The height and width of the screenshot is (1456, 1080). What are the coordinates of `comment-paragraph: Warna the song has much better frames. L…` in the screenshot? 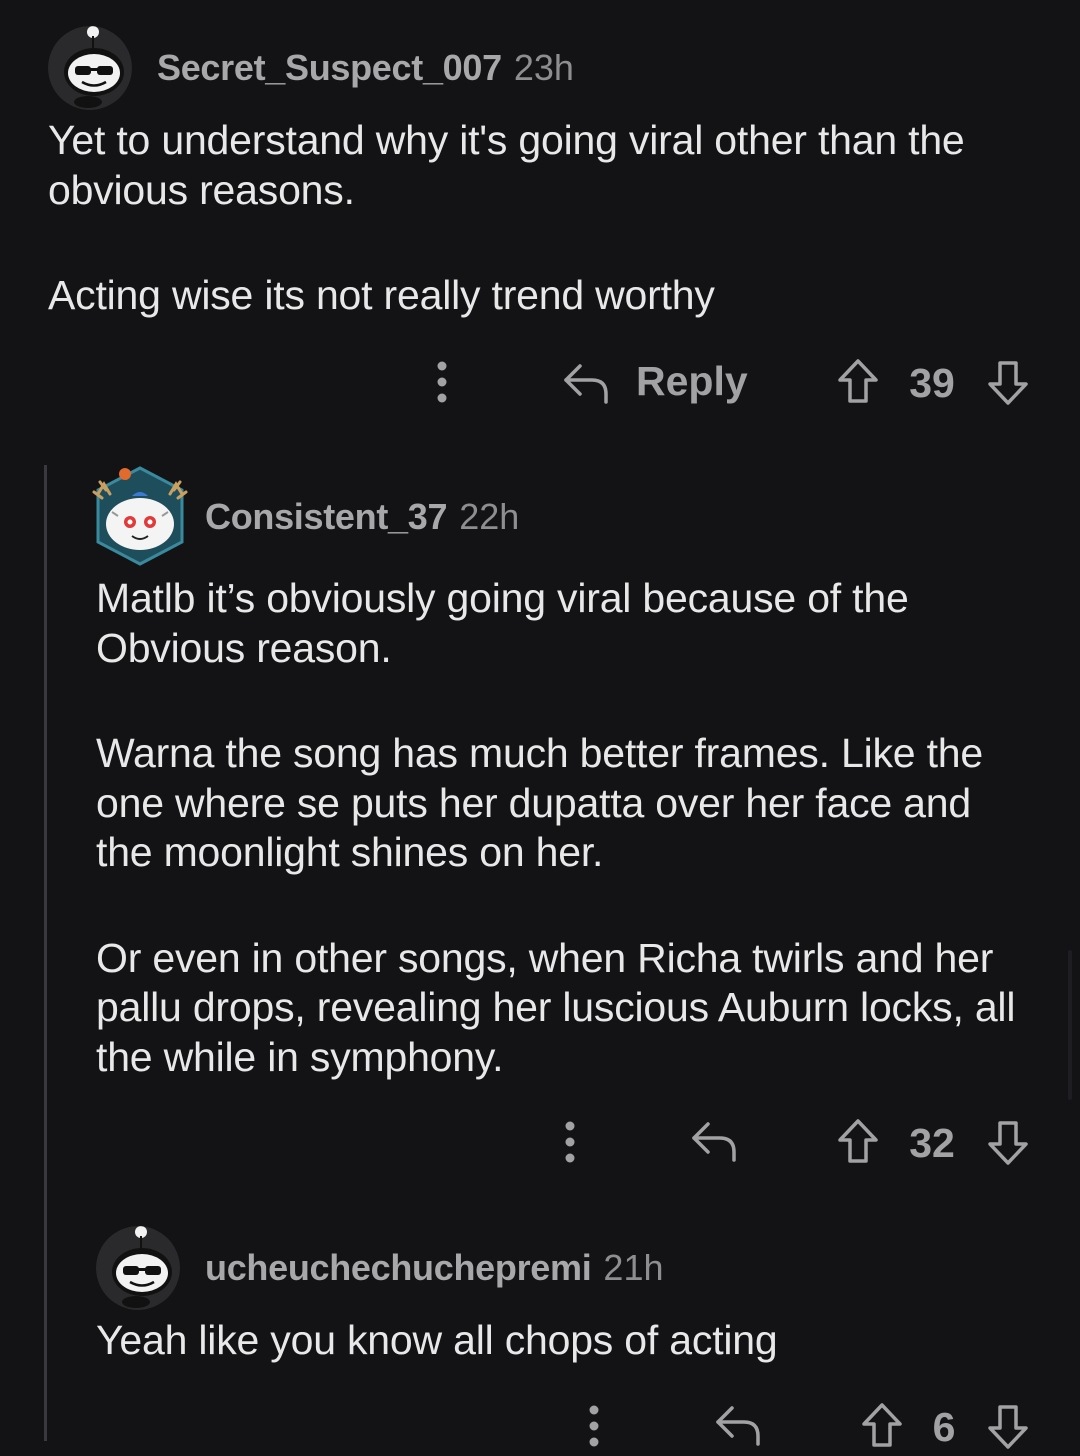 It's located at (539, 802).